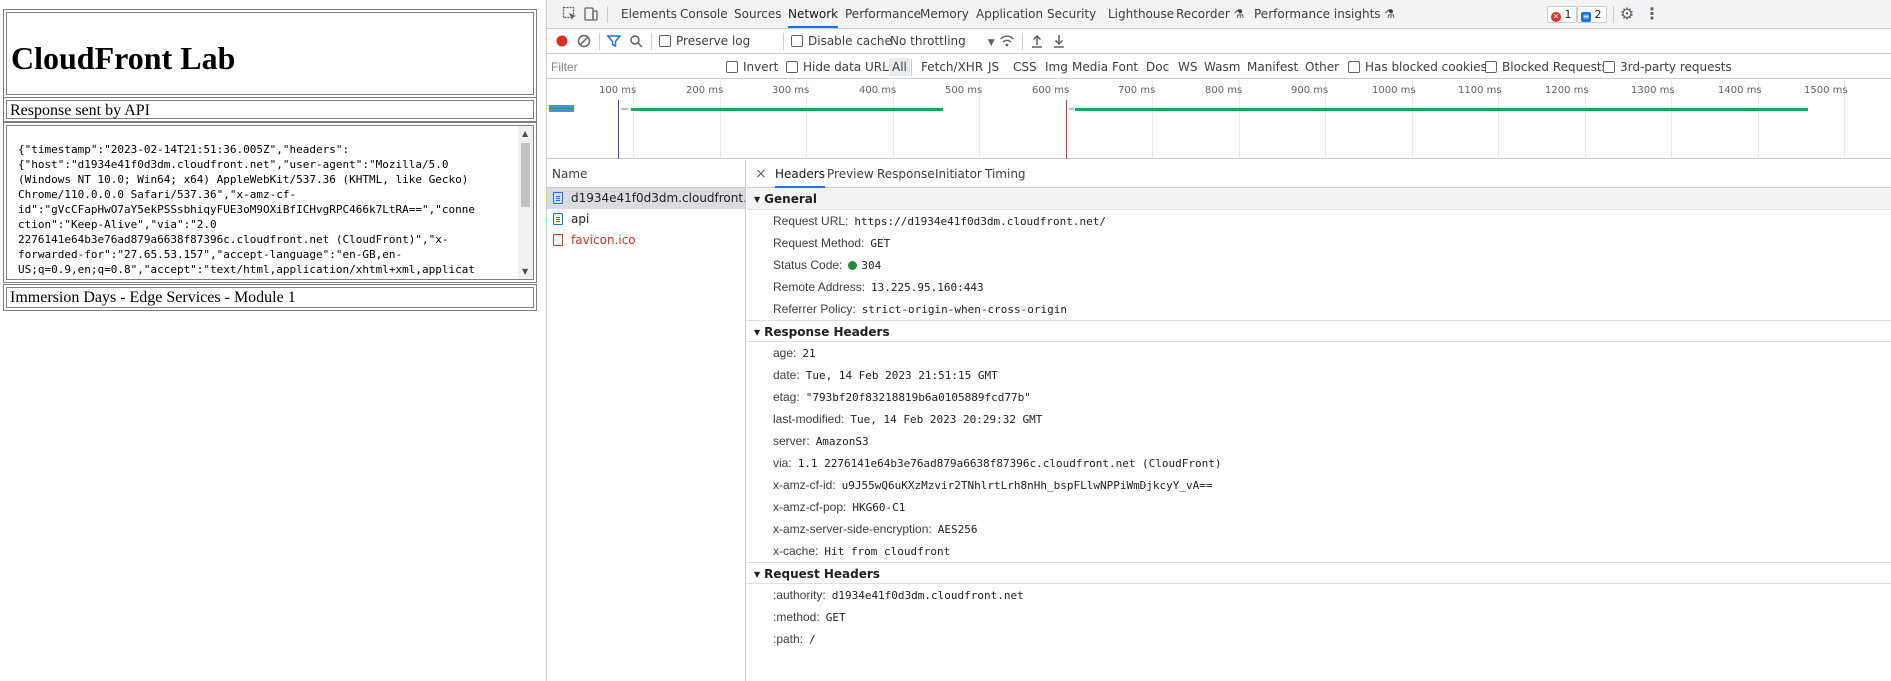  What do you see at coordinates (1555, 67) in the screenshot?
I see `blocked-requests-label: Blocked Requests` at bounding box center [1555, 67].